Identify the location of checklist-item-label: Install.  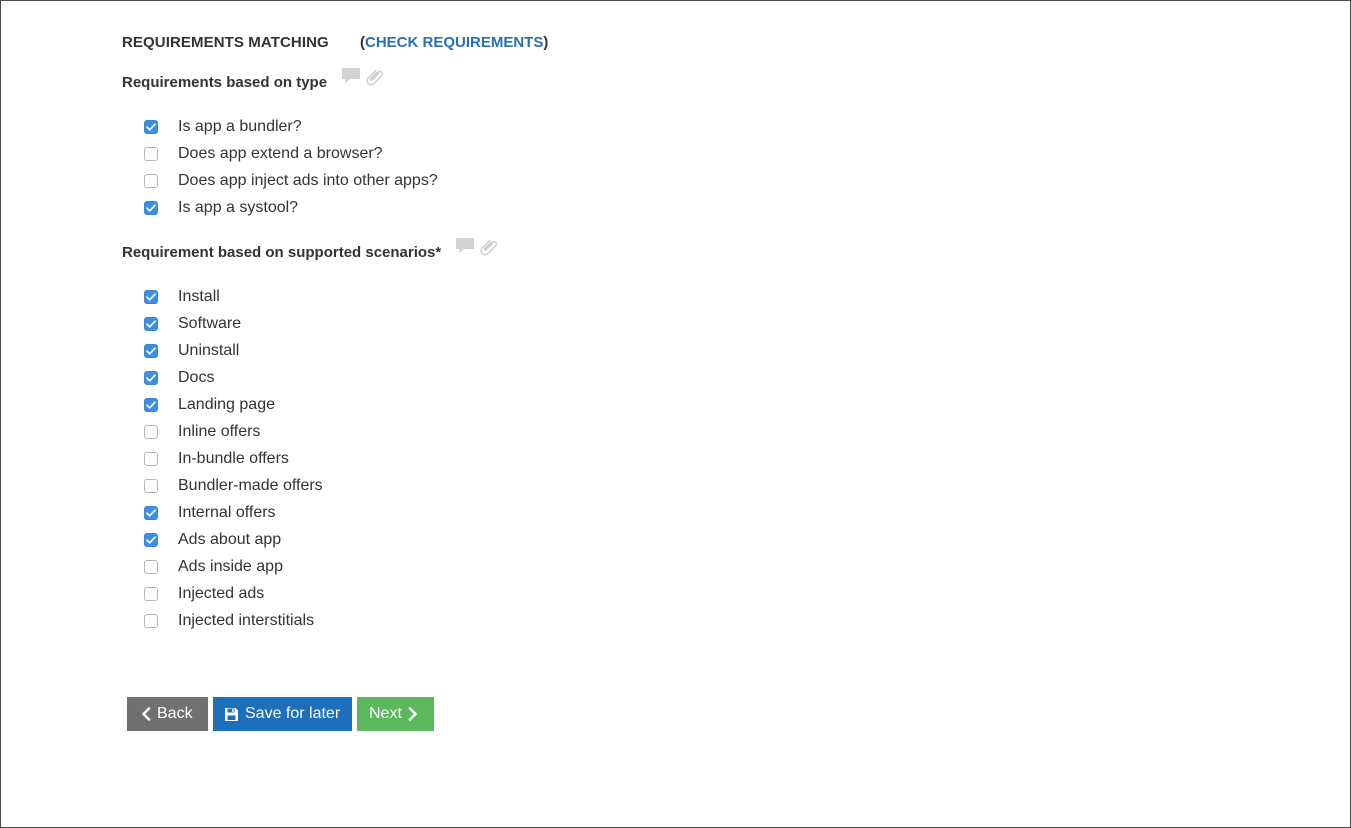
(199, 296).